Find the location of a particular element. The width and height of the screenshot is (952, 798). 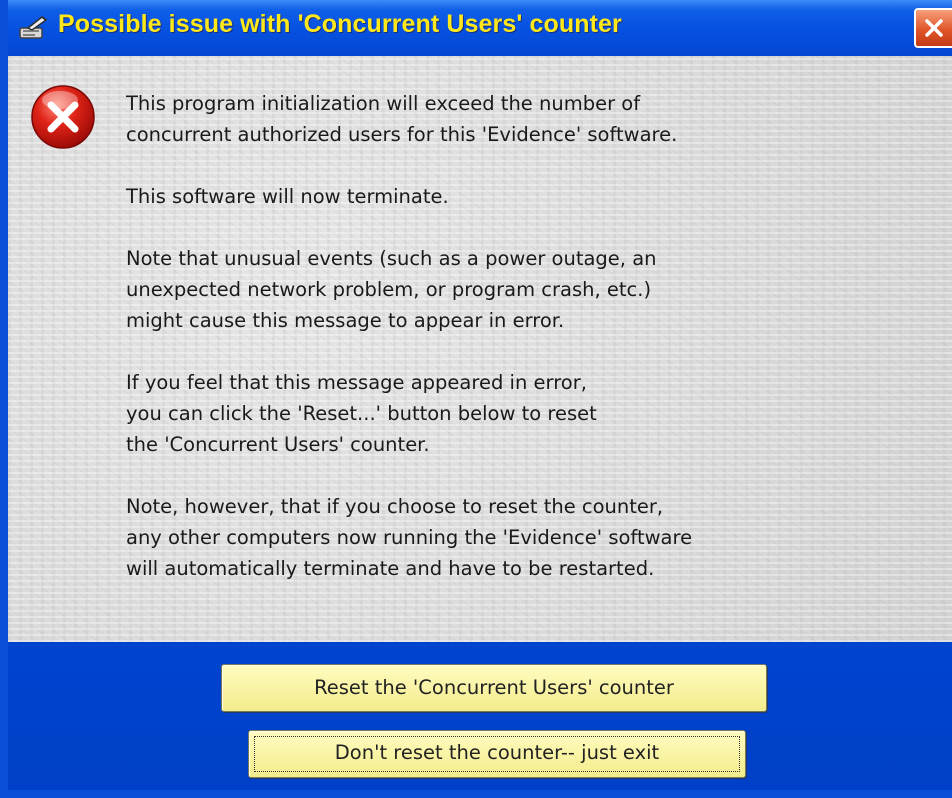

close-icon is located at coordinates (934, 28).